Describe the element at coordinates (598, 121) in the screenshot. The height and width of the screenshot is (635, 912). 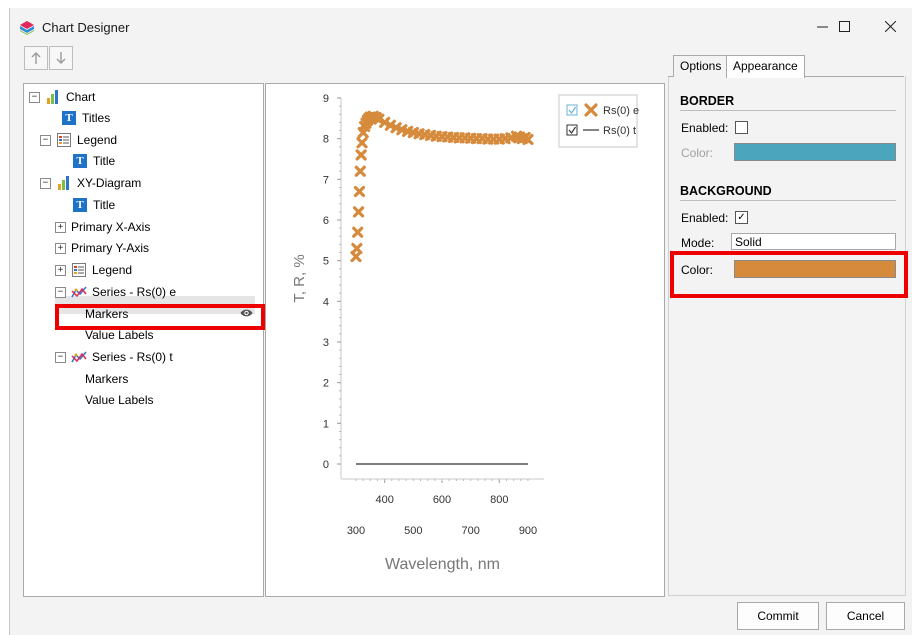
I see `legend-box` at that location.